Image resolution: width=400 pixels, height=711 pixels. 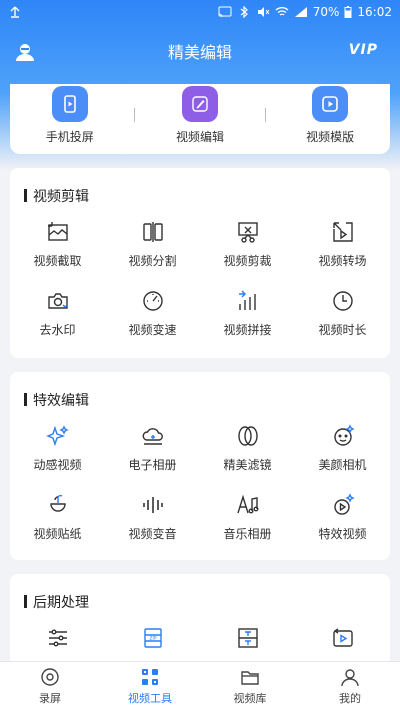 I want to click on record-icon, so click(x=50, y=677).